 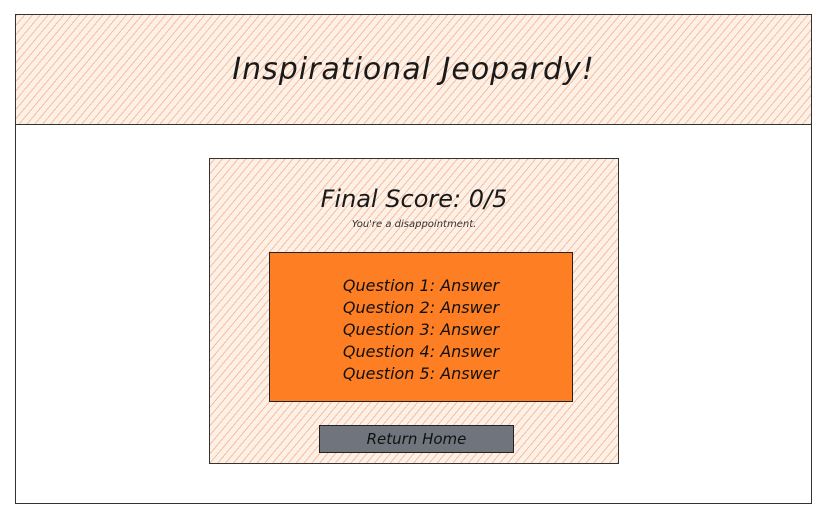 What do you see at coordinates (416, 439) in the screenshot?
I see `return-home-button: Return Home` at bounding box center [416, 439].